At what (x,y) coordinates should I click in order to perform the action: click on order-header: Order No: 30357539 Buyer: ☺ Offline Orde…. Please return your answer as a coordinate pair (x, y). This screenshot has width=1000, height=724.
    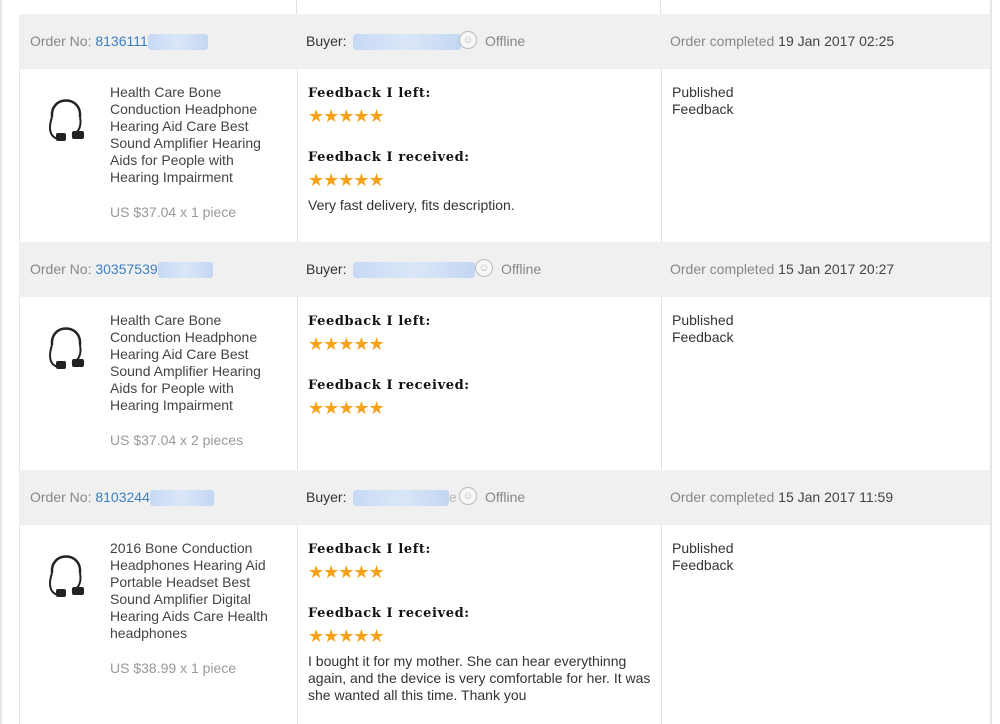
    Looking at the image, I should click on (504, 269).